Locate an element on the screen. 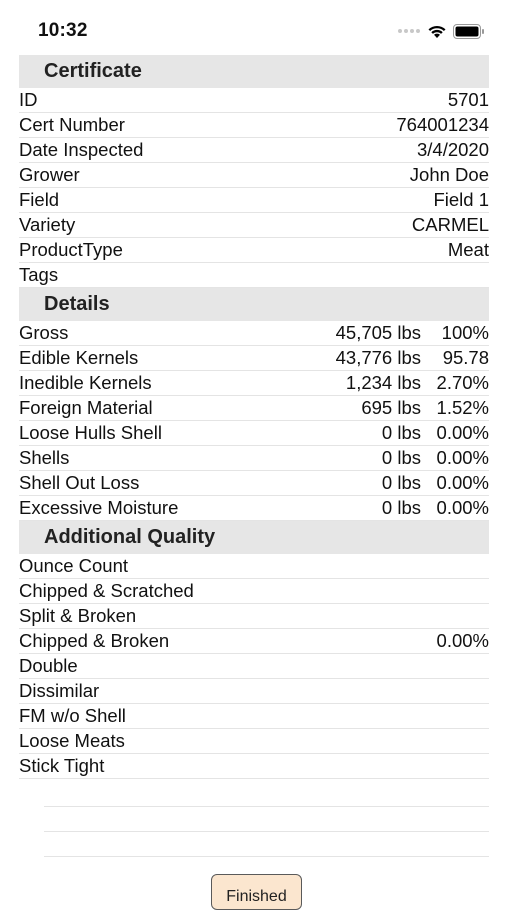 The height and width of the screenshot is (910, 507). row-label: Split & Broken is located at coordinates (78, 615).